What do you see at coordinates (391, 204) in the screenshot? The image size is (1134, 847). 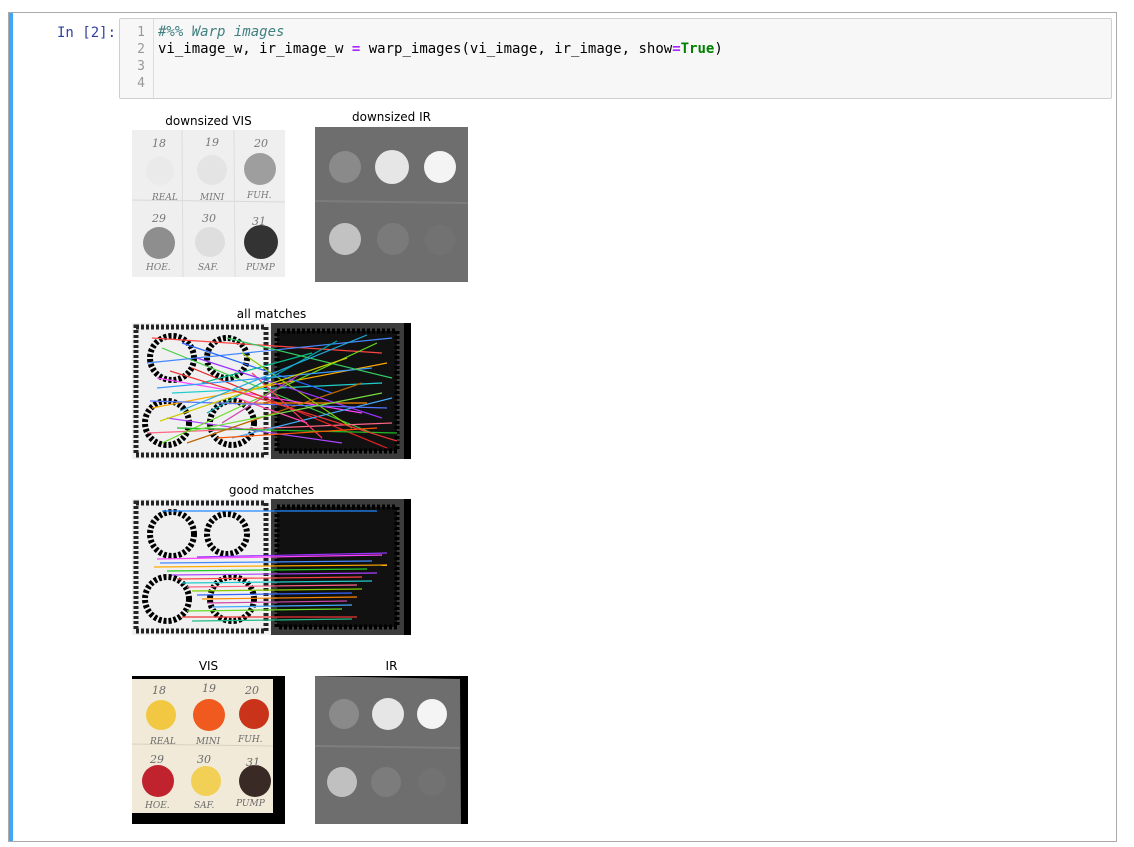 I see `downsized-ir-image` at bounding box center [391, 204].